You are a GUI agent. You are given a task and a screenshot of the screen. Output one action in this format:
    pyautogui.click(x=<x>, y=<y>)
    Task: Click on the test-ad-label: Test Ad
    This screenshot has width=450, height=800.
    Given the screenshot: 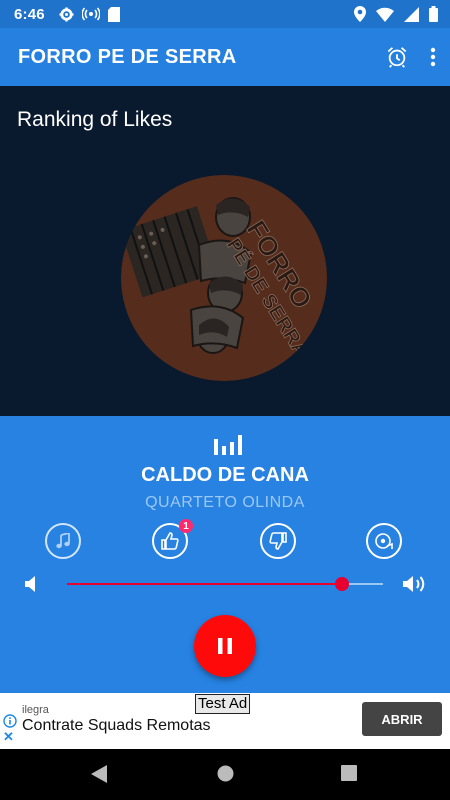 What is the action you would take?
    pyautogui.click(x=223, y=704)
    